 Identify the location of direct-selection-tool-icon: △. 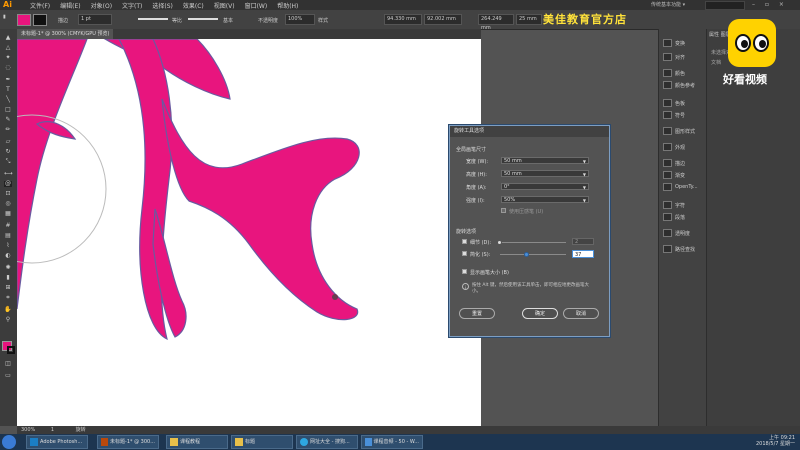
(8, 48).